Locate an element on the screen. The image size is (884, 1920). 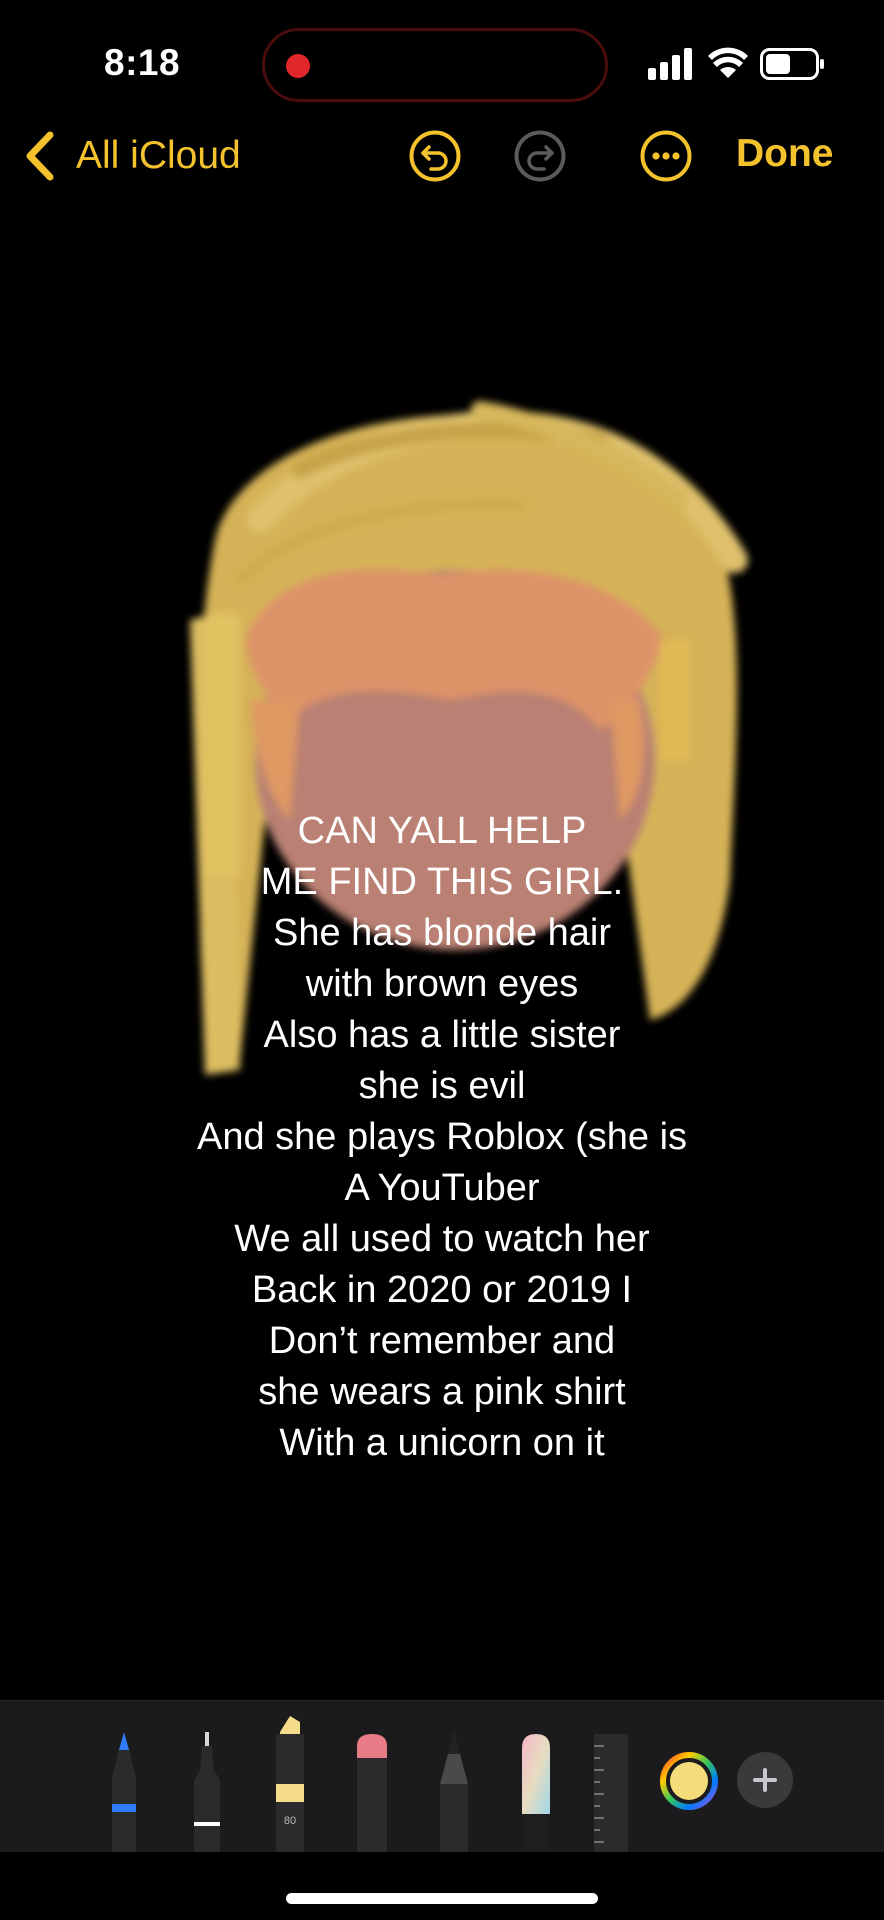
note-line: And she plays Roblox (she is is located at coordinates (442, 1137).